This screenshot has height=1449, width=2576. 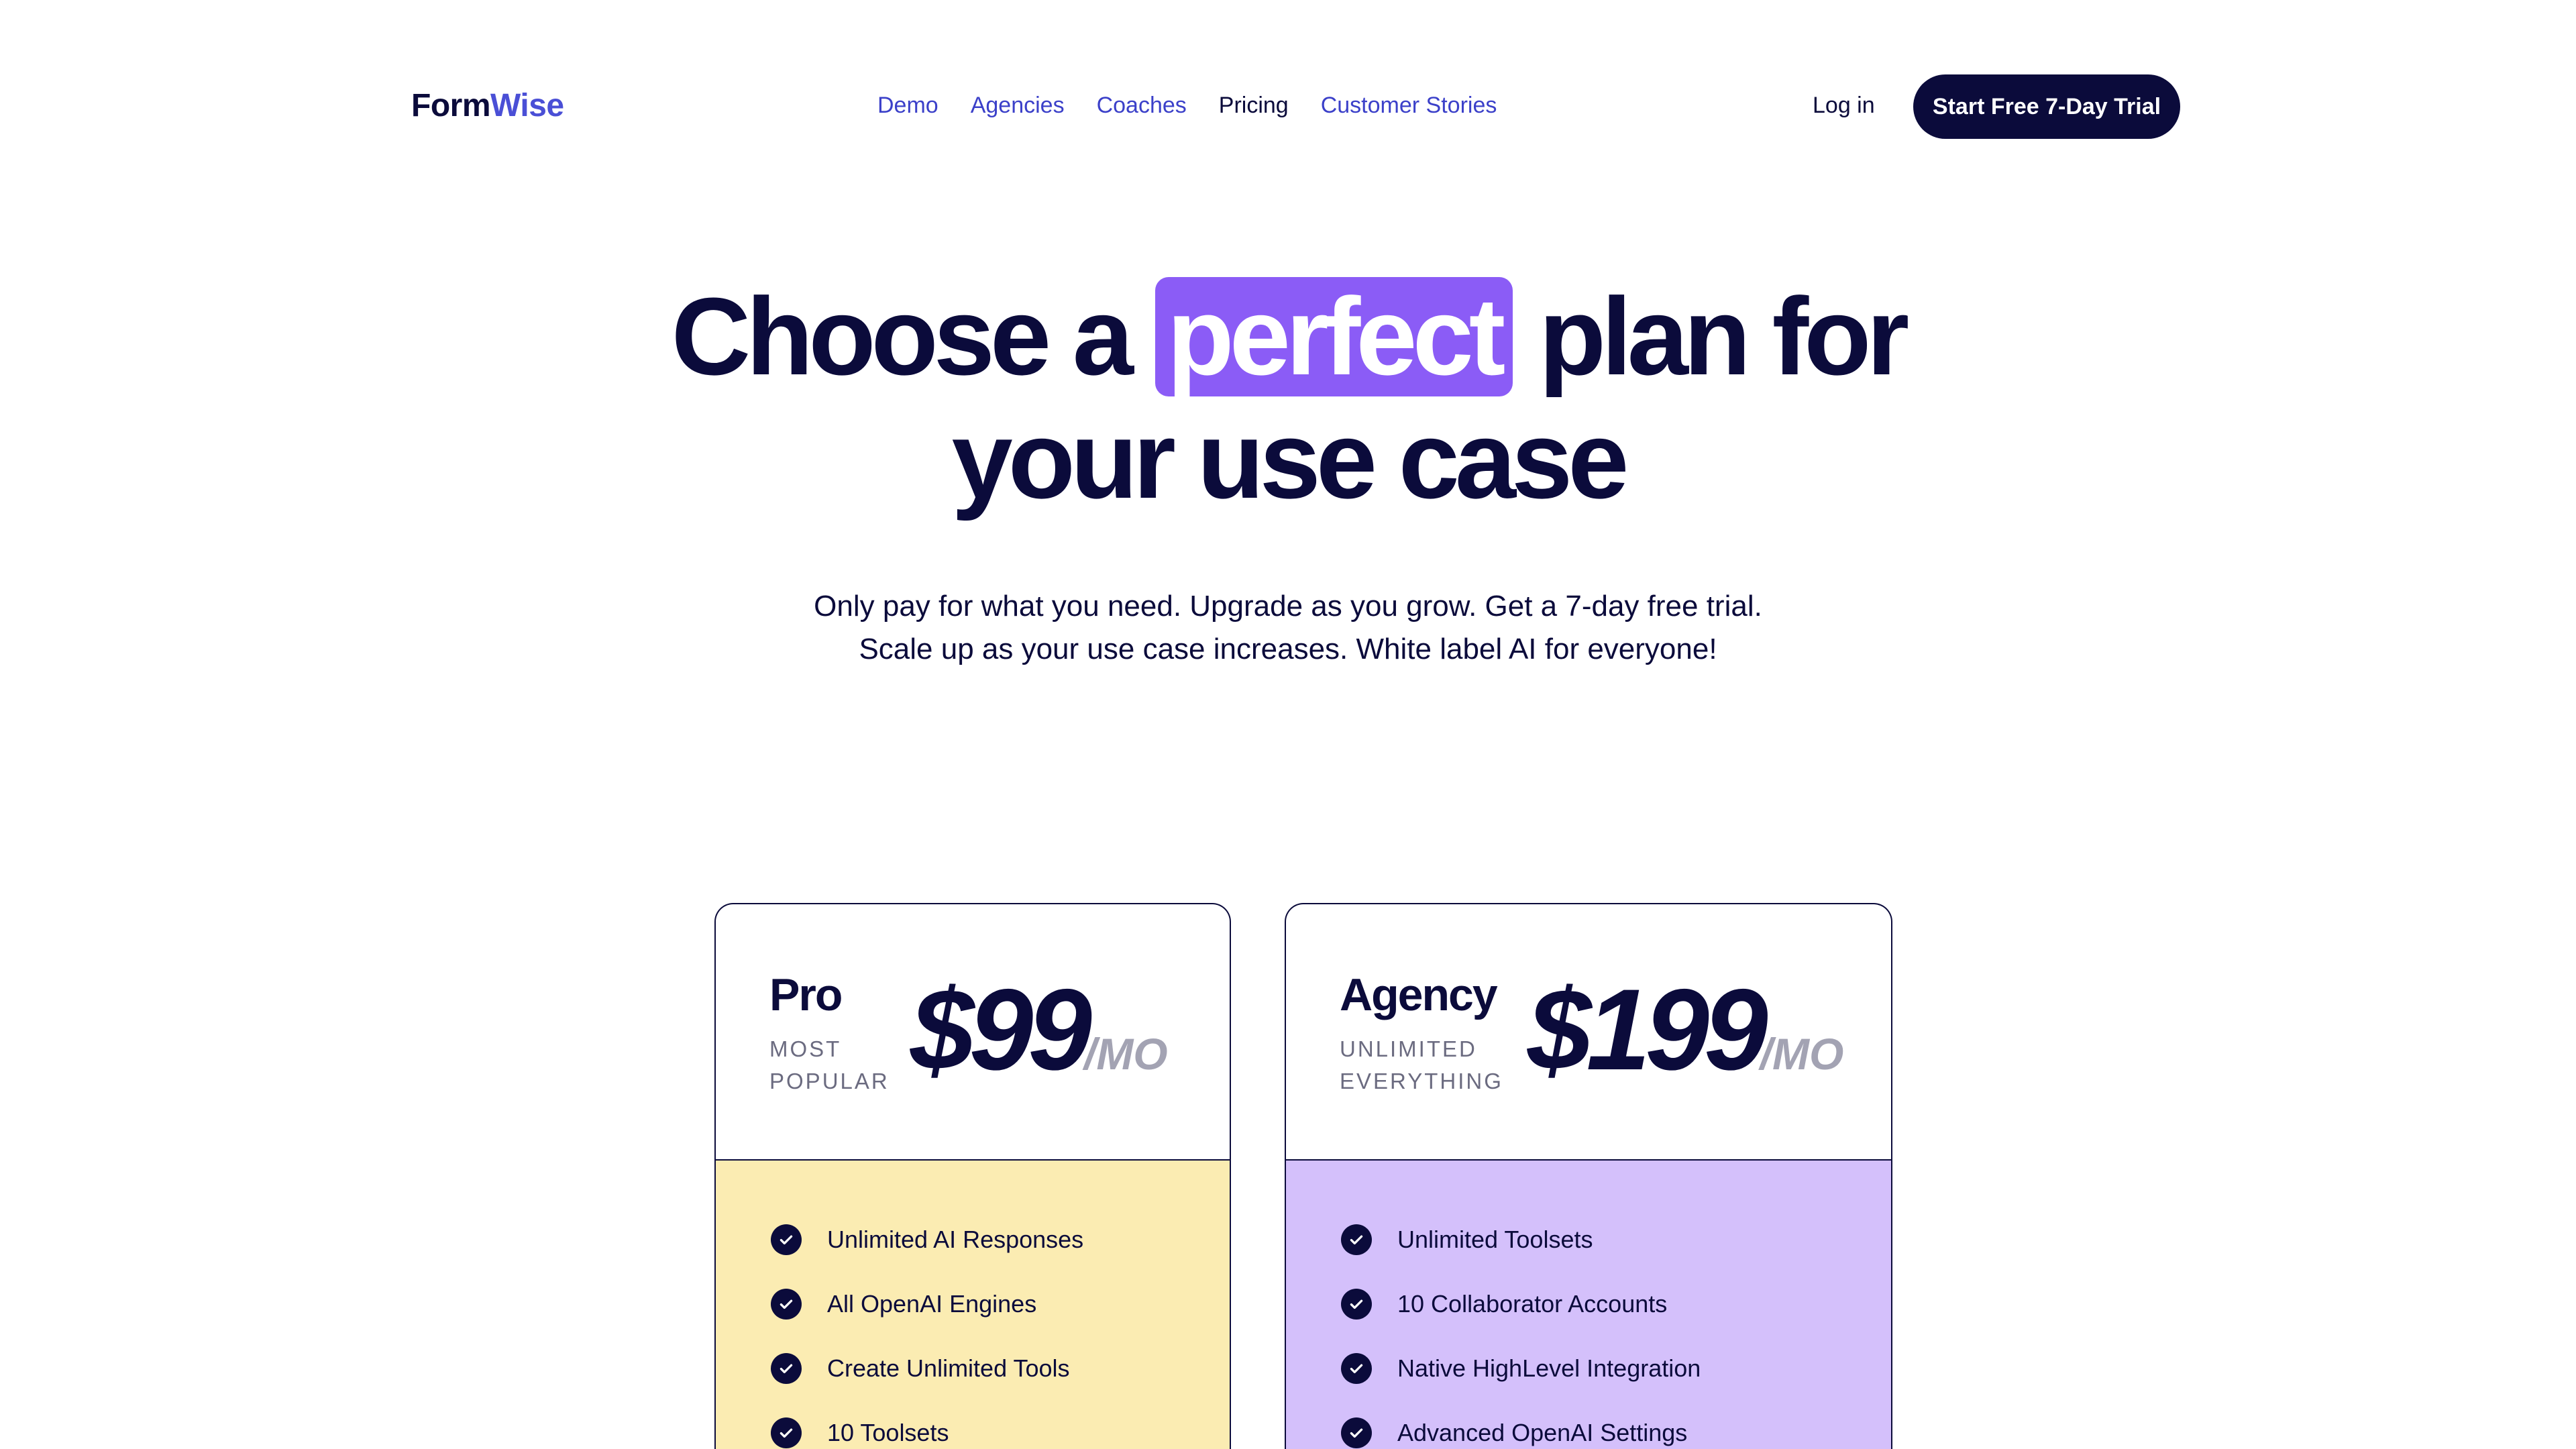 What do you see at coordinates (829, 1065) in the screenshot?
I see `plan-tag: Most Popular` at bounding box center [829, 1065].